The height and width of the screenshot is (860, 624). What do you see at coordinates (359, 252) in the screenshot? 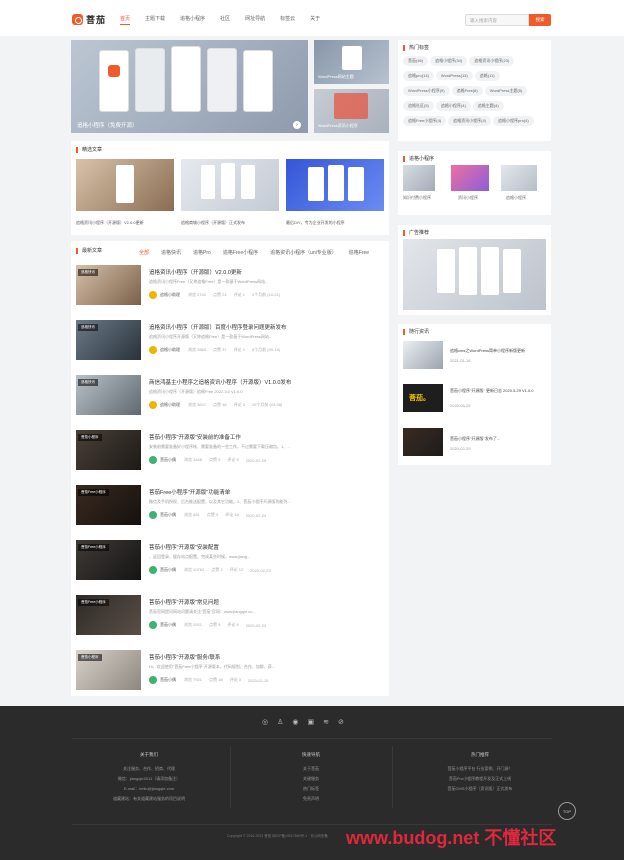
I see `tab-item: 追格Free` at bounding box center [359, 252].